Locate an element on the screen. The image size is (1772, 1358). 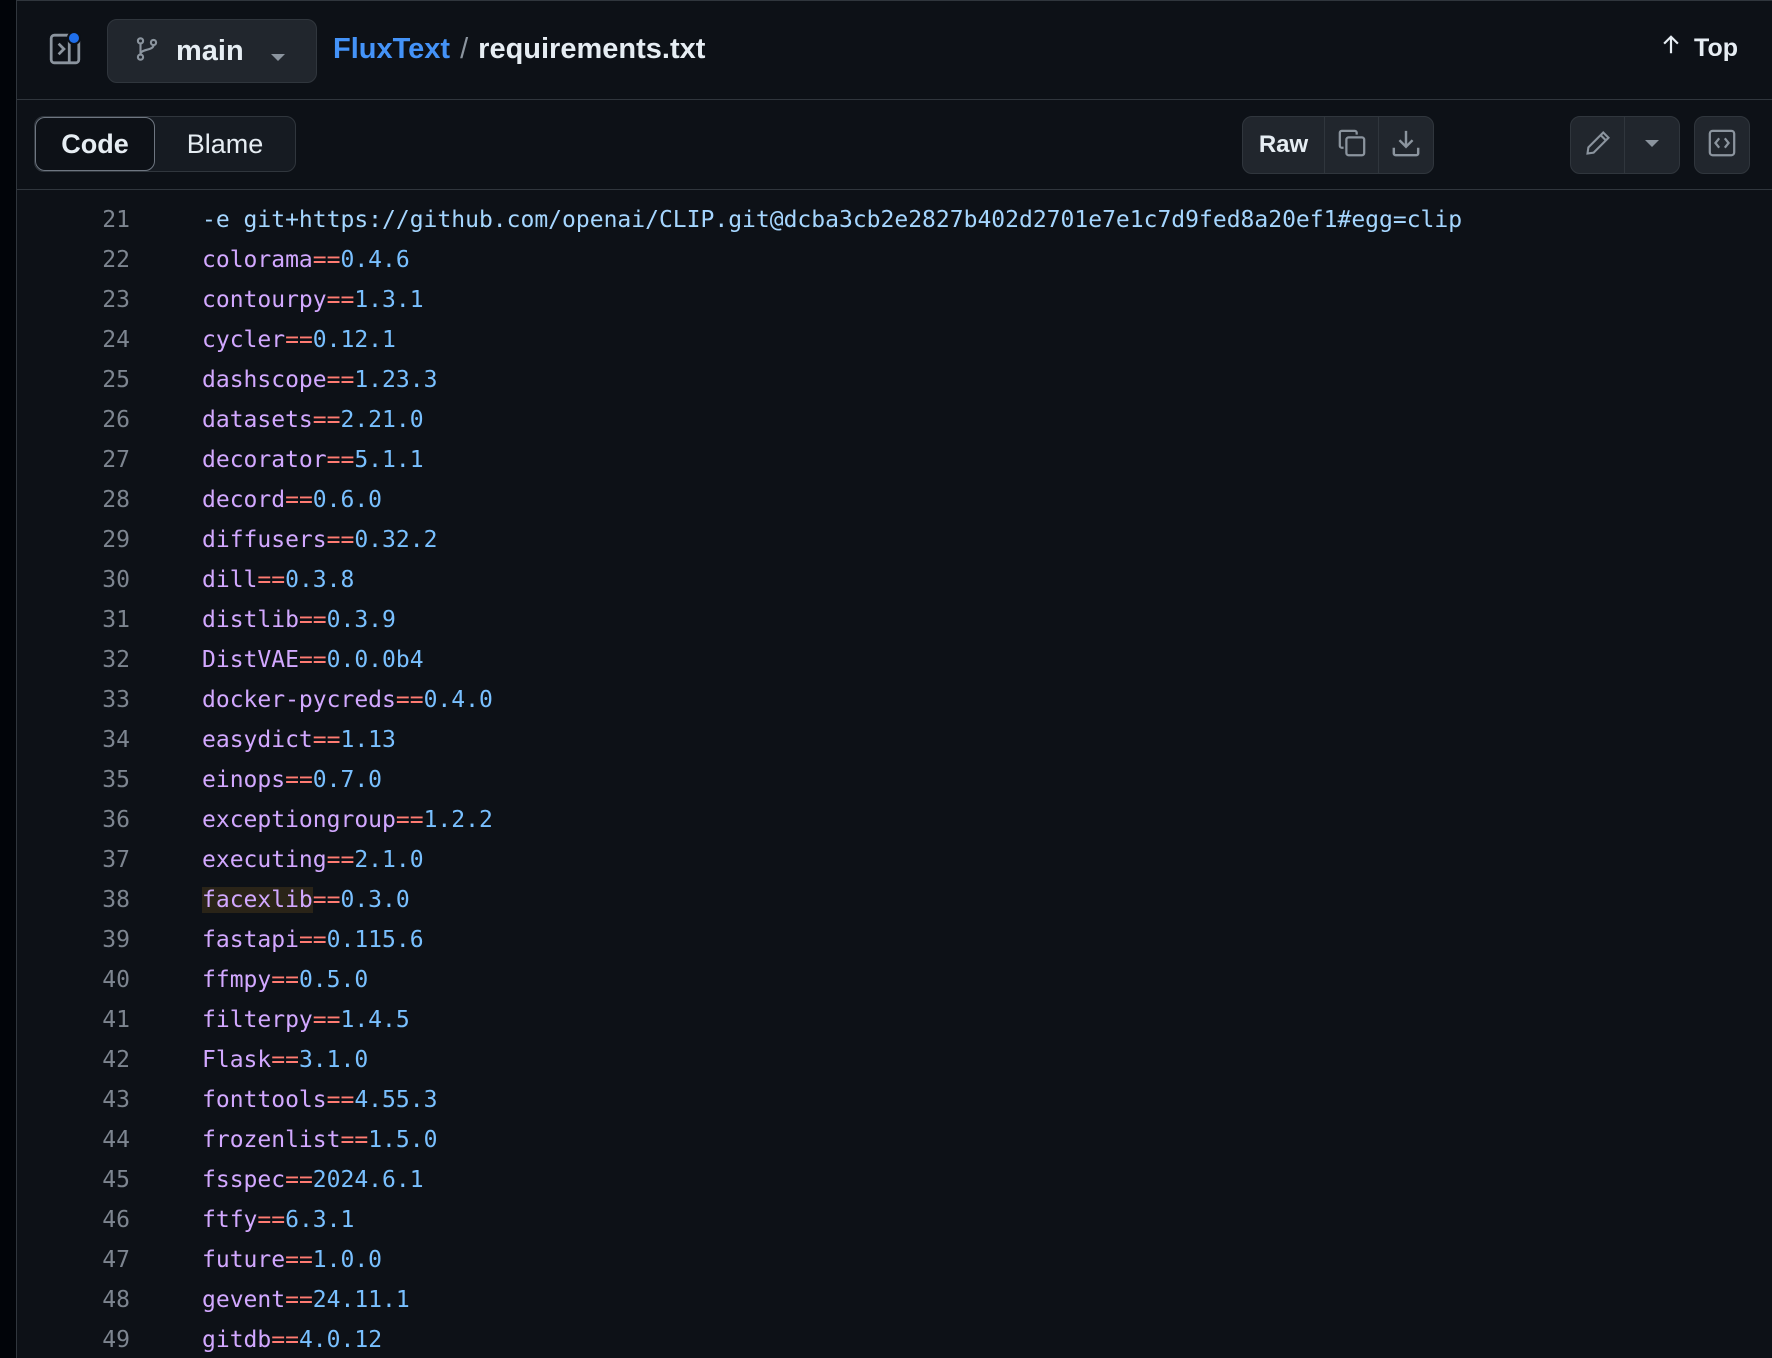
breadcrumb: FluxText / requirements.txt is located at coordinates (519, 49).